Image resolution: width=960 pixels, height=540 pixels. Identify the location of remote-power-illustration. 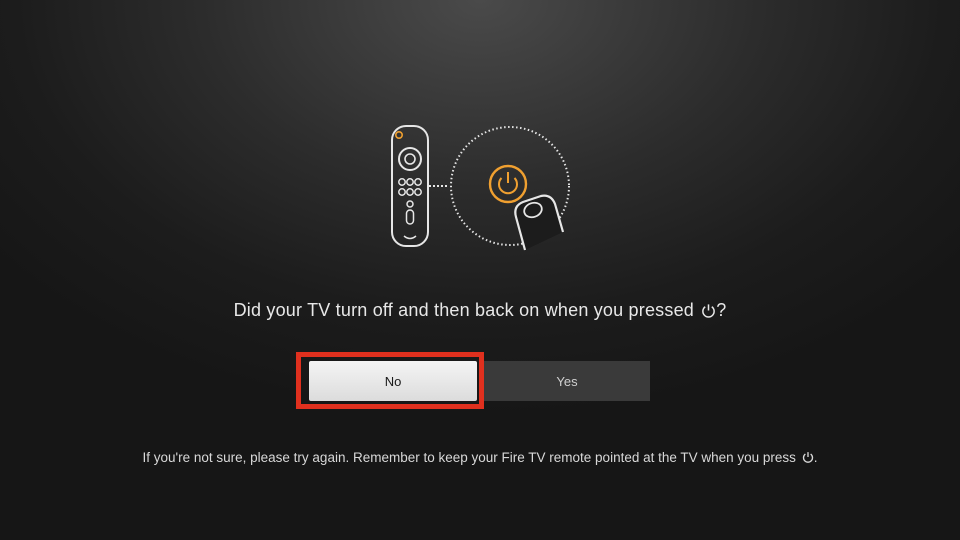
(480, 187).